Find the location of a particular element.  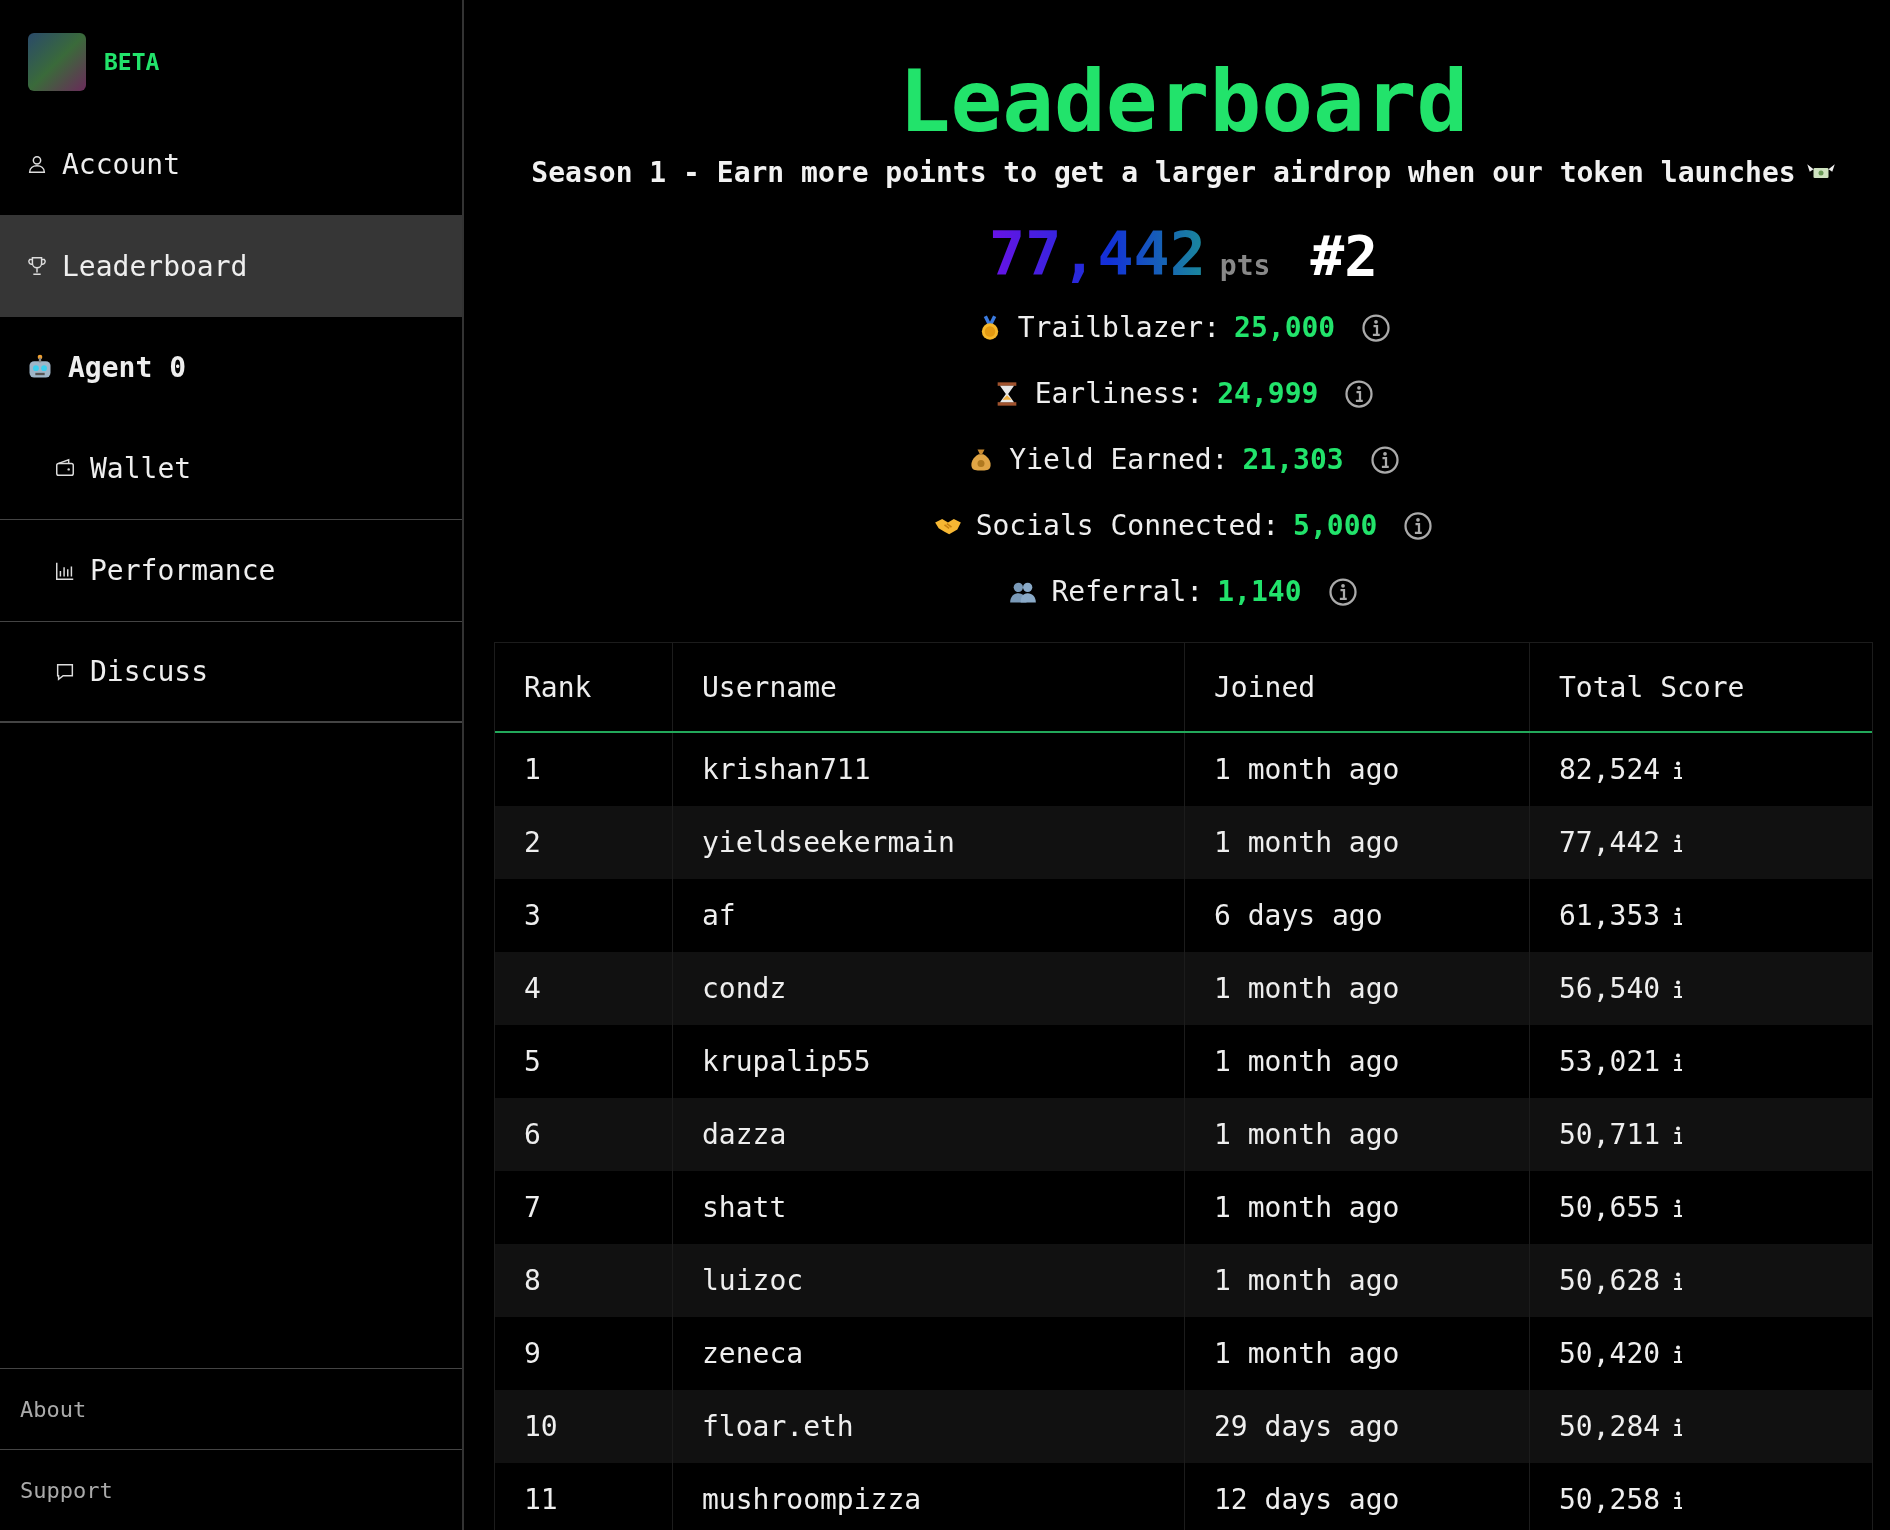

column-header: Rank is located at coordinates (558, 687).